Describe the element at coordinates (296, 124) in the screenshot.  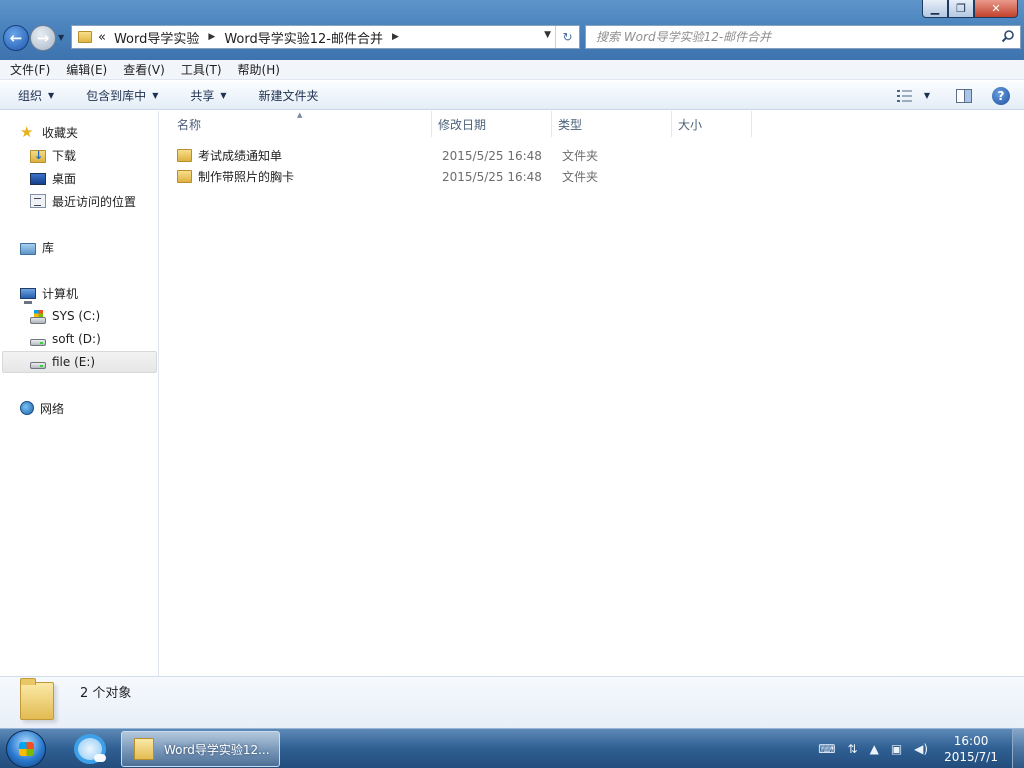
I see `column-header-name: 名称 ▲` at that location.